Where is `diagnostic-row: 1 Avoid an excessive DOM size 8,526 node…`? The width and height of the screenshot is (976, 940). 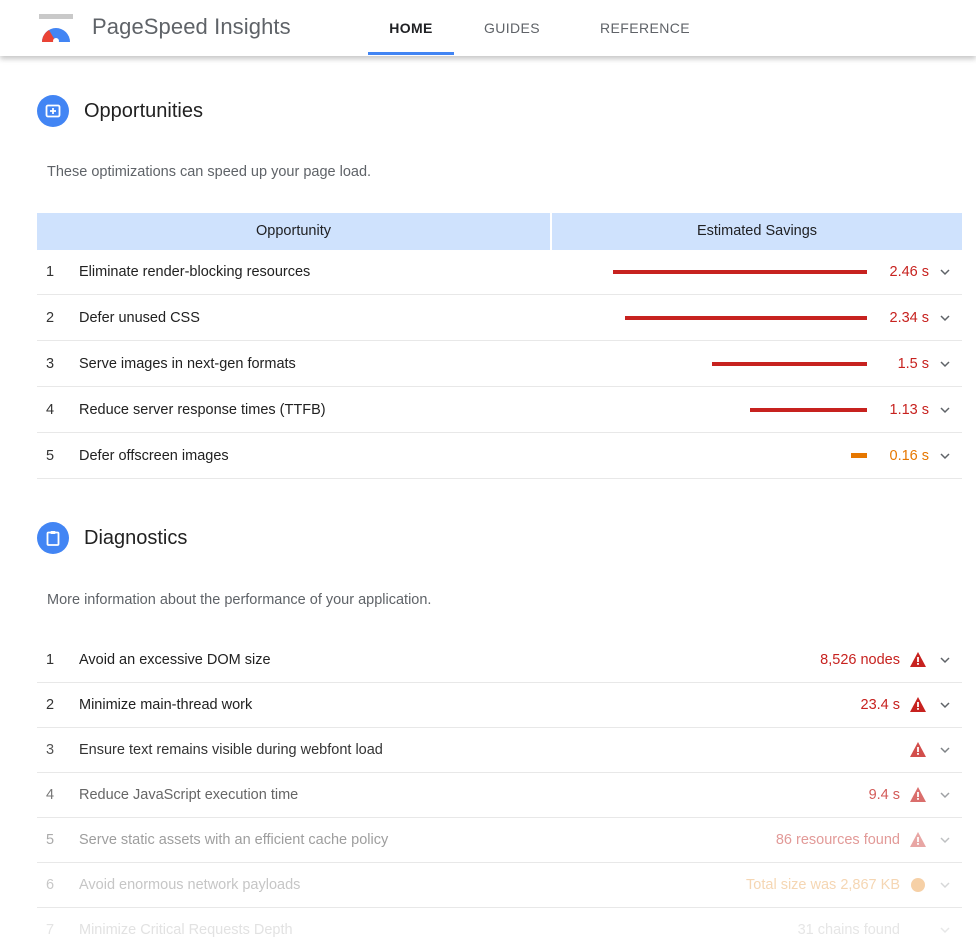
diagnostic-row: 1 Avoid an excessive DOM size 8,526 node… is located at coordinates (499, 660).